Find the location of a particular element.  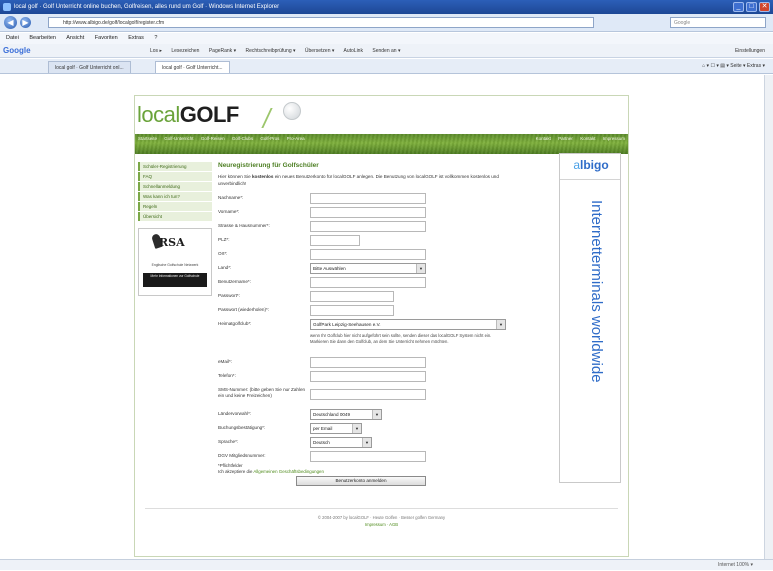

toolbar-item: Senden an ▾ is located at coordinates (386, 51).